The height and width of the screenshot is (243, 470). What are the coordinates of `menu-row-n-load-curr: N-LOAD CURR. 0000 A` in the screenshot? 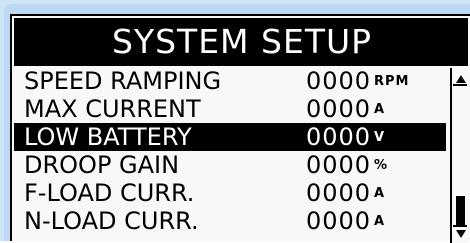 It's located at (230, 221).